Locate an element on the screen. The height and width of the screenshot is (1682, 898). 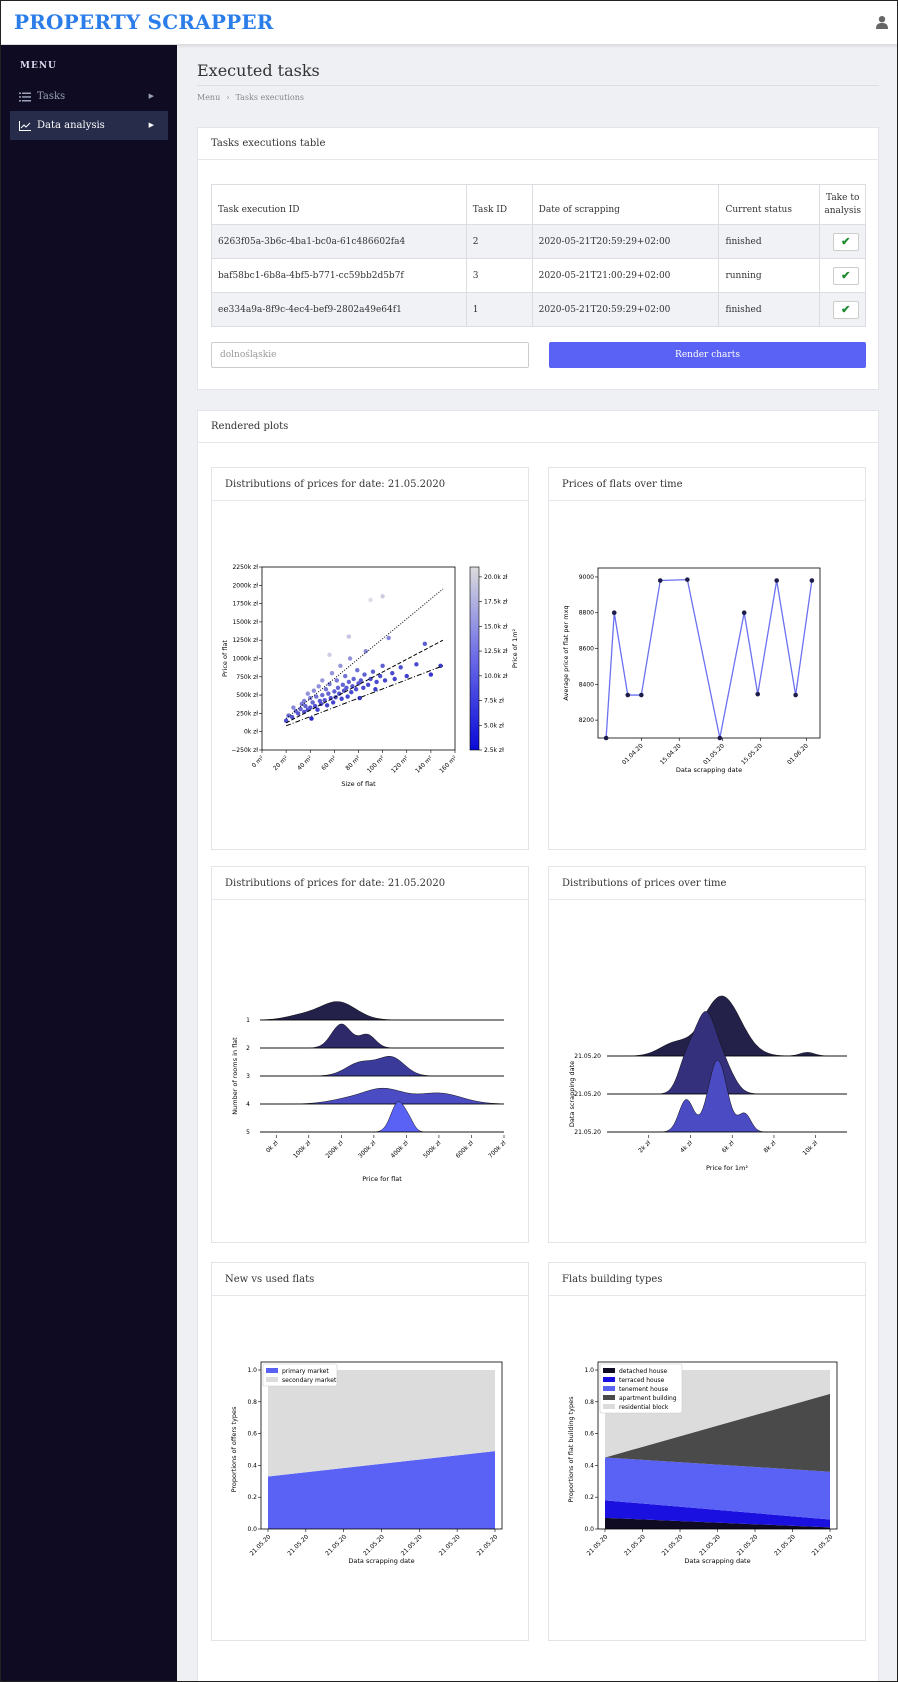
ridge-label: 5 is located at coordinates (248, 1132).